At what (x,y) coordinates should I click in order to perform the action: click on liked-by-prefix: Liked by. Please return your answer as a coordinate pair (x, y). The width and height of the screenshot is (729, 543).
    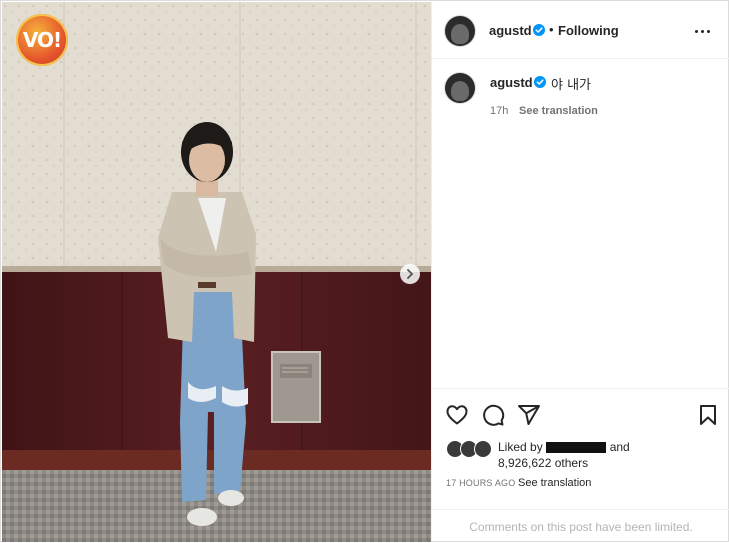
    Looking at the image, I should click on (520, 447).